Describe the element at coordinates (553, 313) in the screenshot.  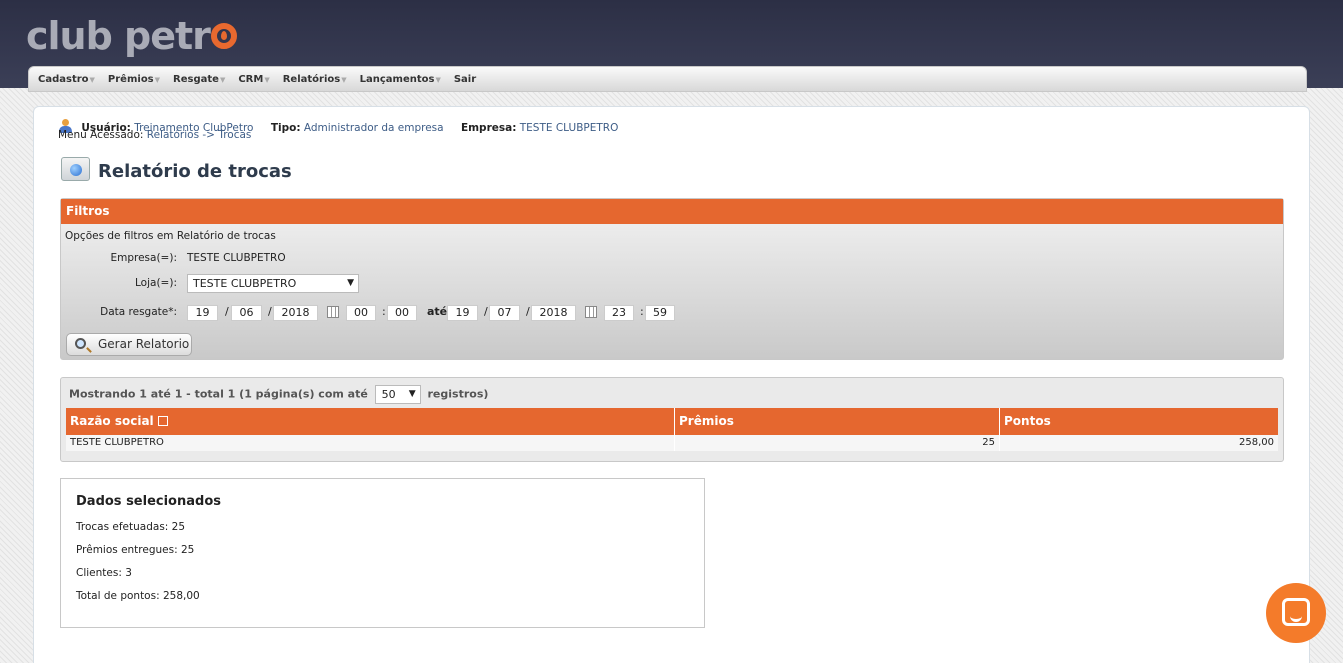
I see `to-year-input: 2018` at that location.